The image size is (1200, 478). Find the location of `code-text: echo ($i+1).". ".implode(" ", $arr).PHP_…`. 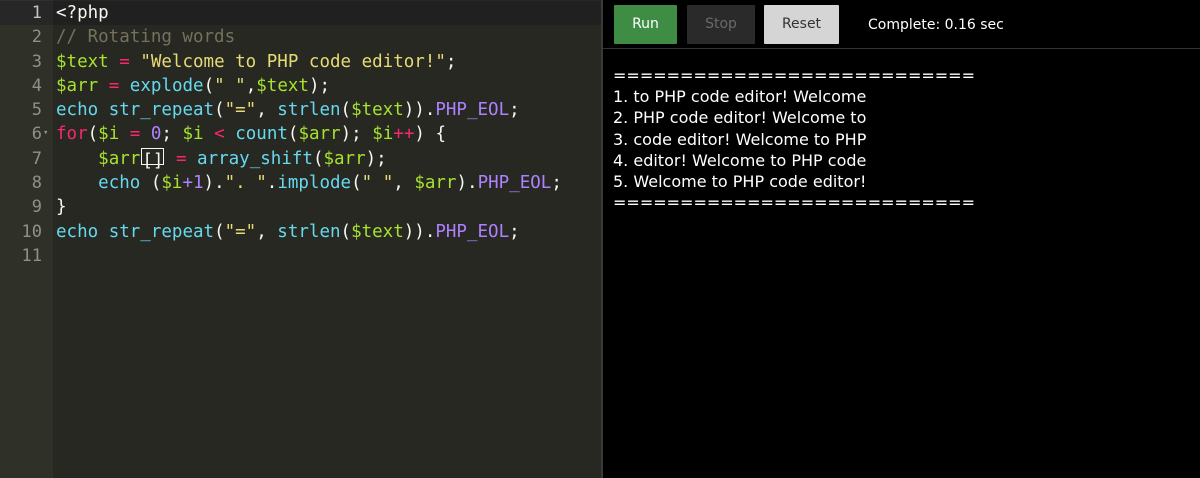

code-text: echo ($i+1).". ".implode(" ", $arr).PHP_… is located at coordinates (309, 183).